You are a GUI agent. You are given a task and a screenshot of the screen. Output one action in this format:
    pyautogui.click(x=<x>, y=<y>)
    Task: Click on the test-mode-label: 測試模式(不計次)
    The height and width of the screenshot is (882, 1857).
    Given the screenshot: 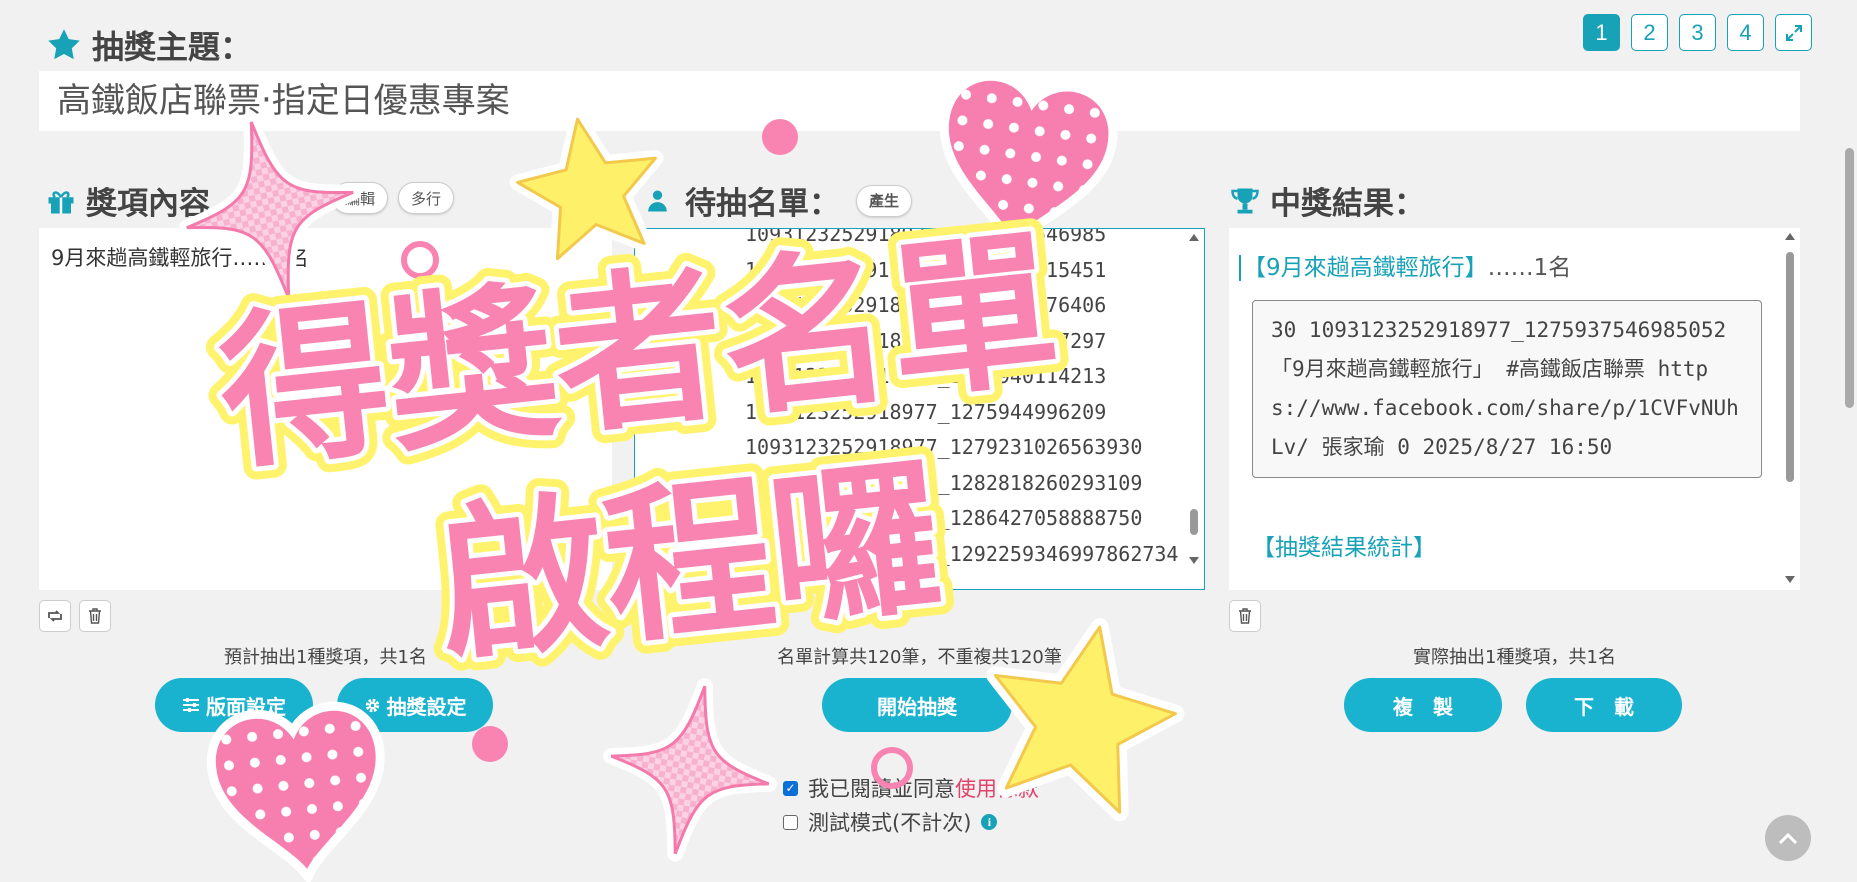 What is the action you would take?
    pyautogui.click(x=890, y=823)
    